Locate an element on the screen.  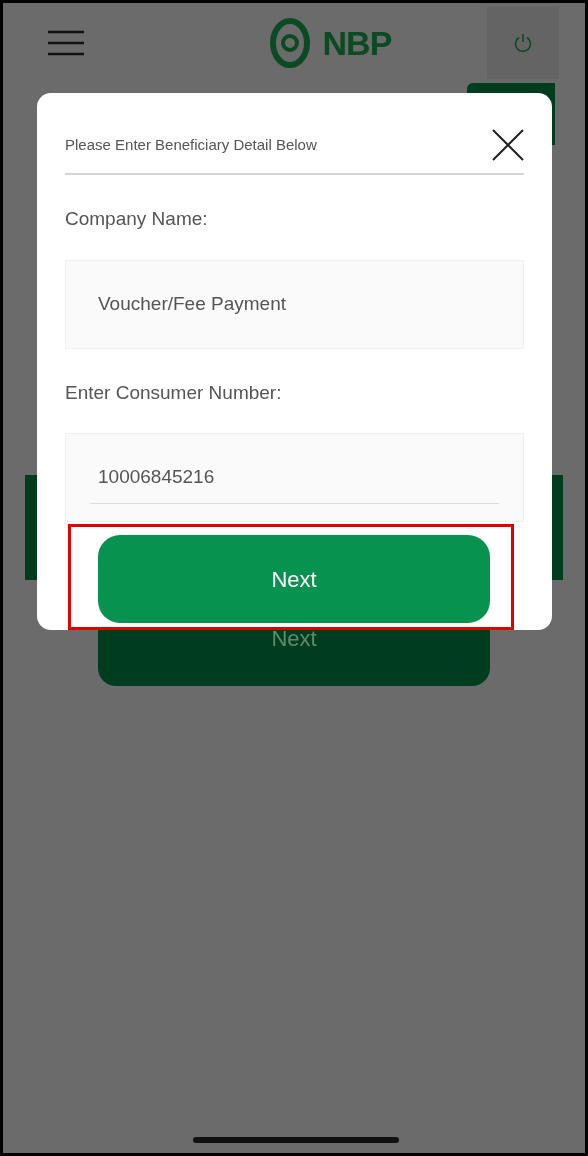
input-field: 10006845216 is located at coordinates (294, 477).